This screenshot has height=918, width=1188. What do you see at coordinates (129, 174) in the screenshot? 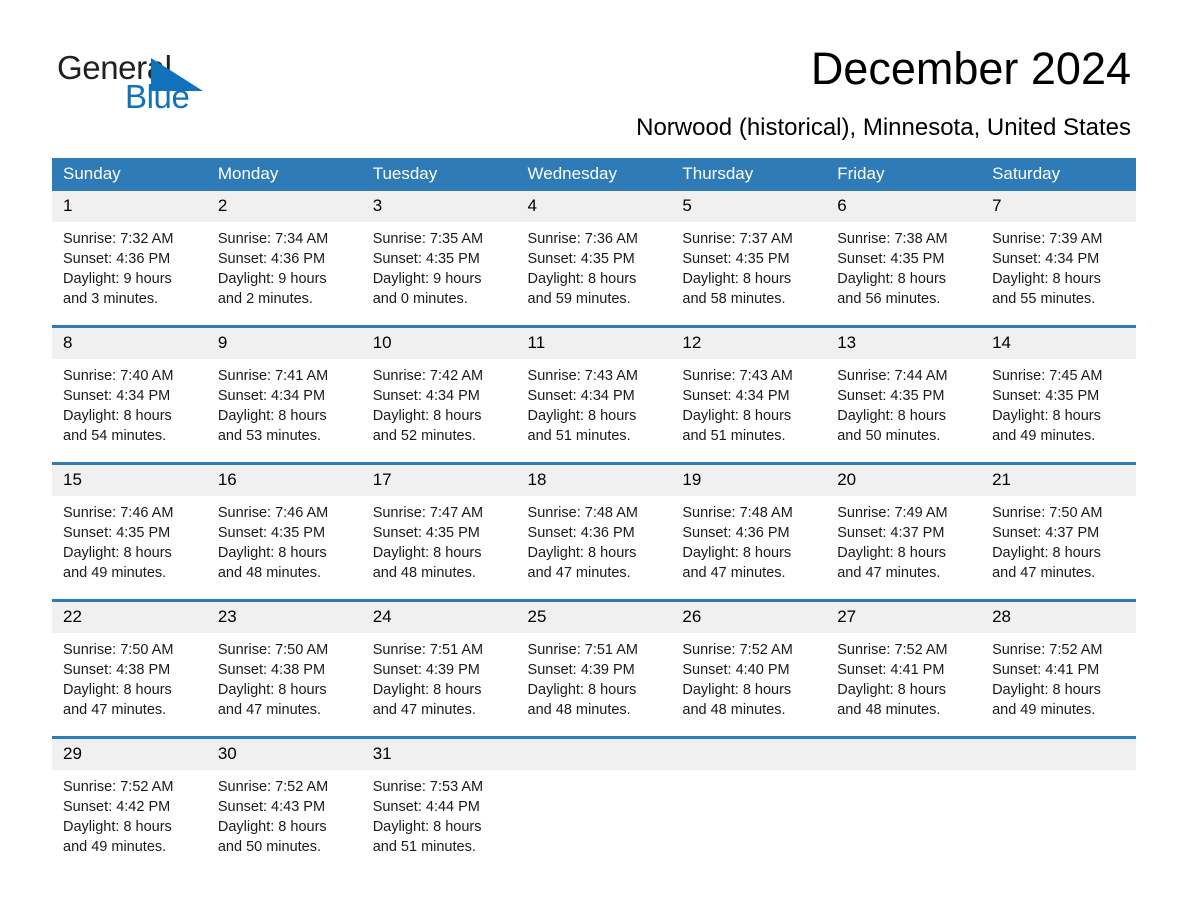
I see `weekday-header-sunday: Sunday` at bounding box center [129, 174].